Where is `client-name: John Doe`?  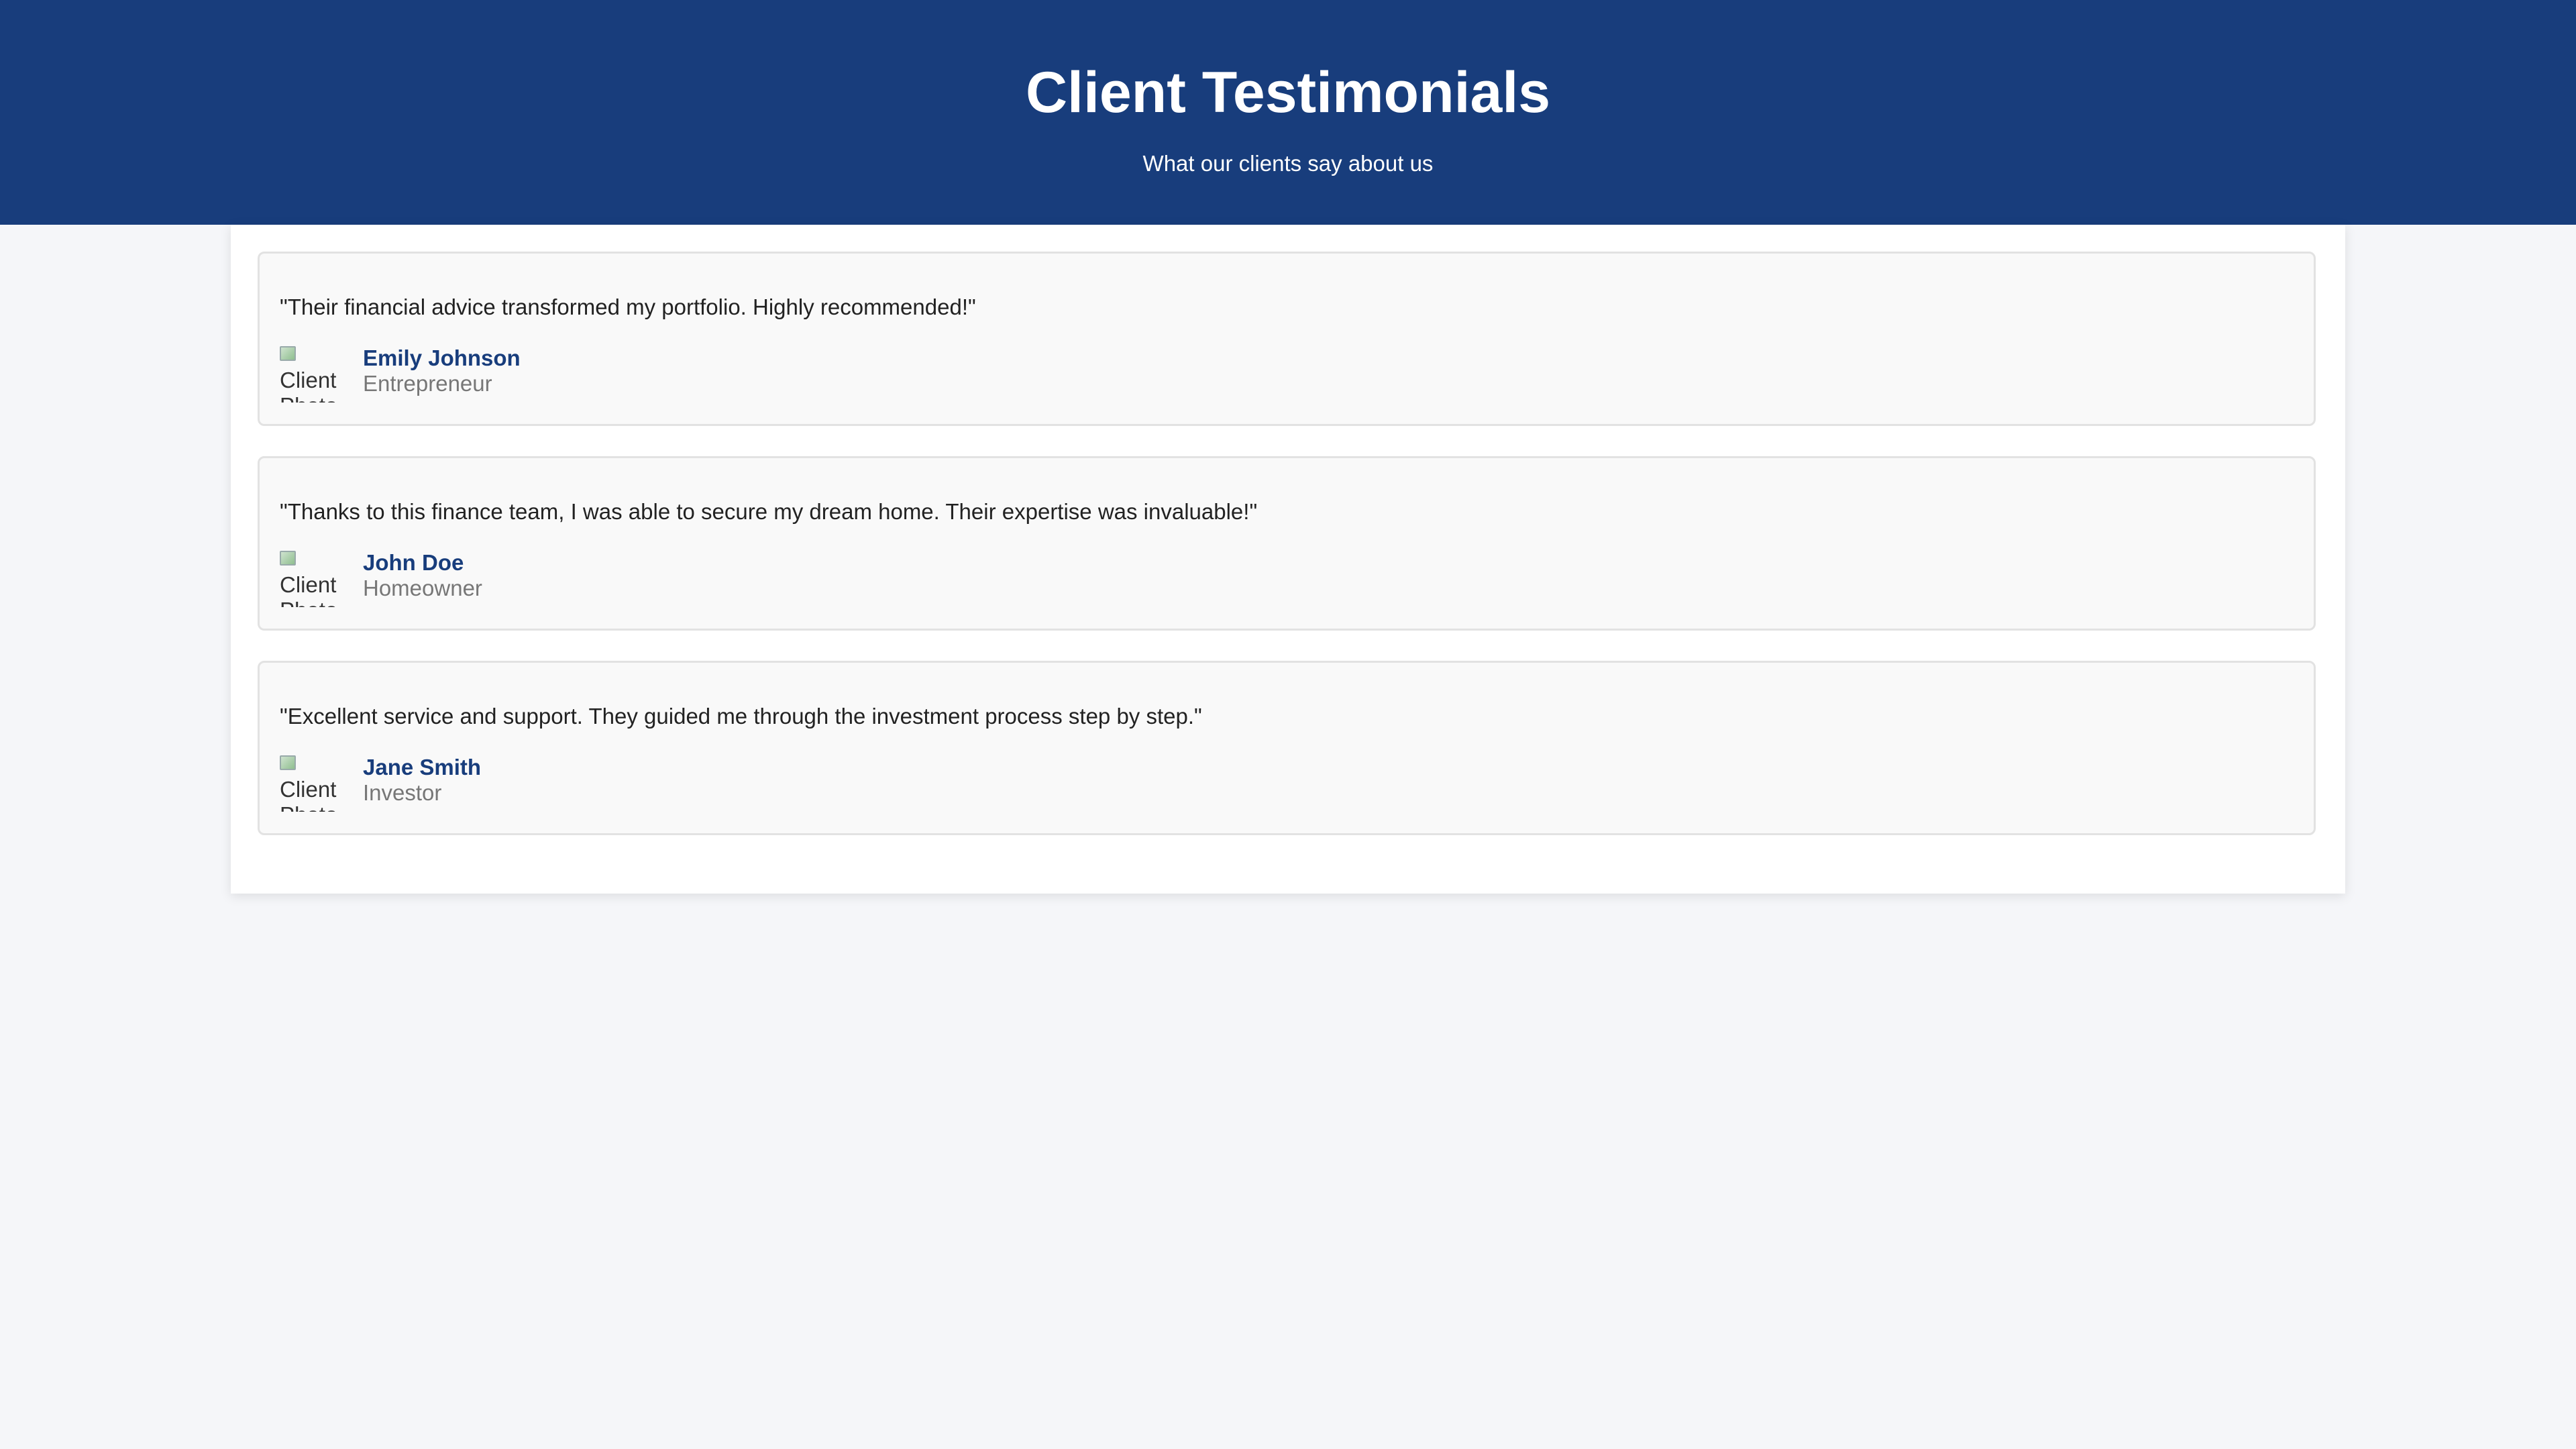
client-name: John Doe is located at coordinates (413, 562).